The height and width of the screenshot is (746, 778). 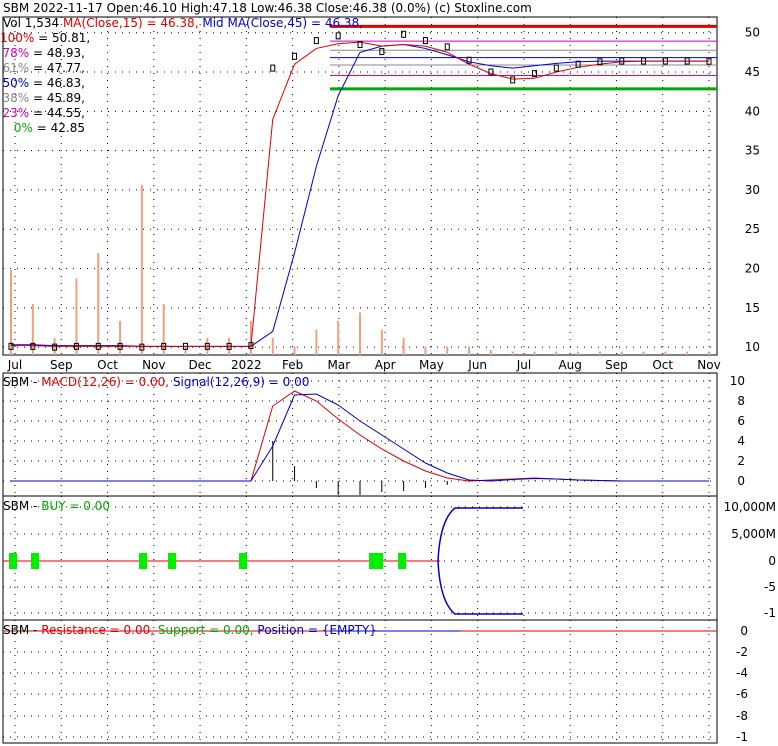 What do you see at coordinates (750, 507) in the screenshot?
I see `buy-y-tick-0: 10,000M` at bounding box center [750, 507].